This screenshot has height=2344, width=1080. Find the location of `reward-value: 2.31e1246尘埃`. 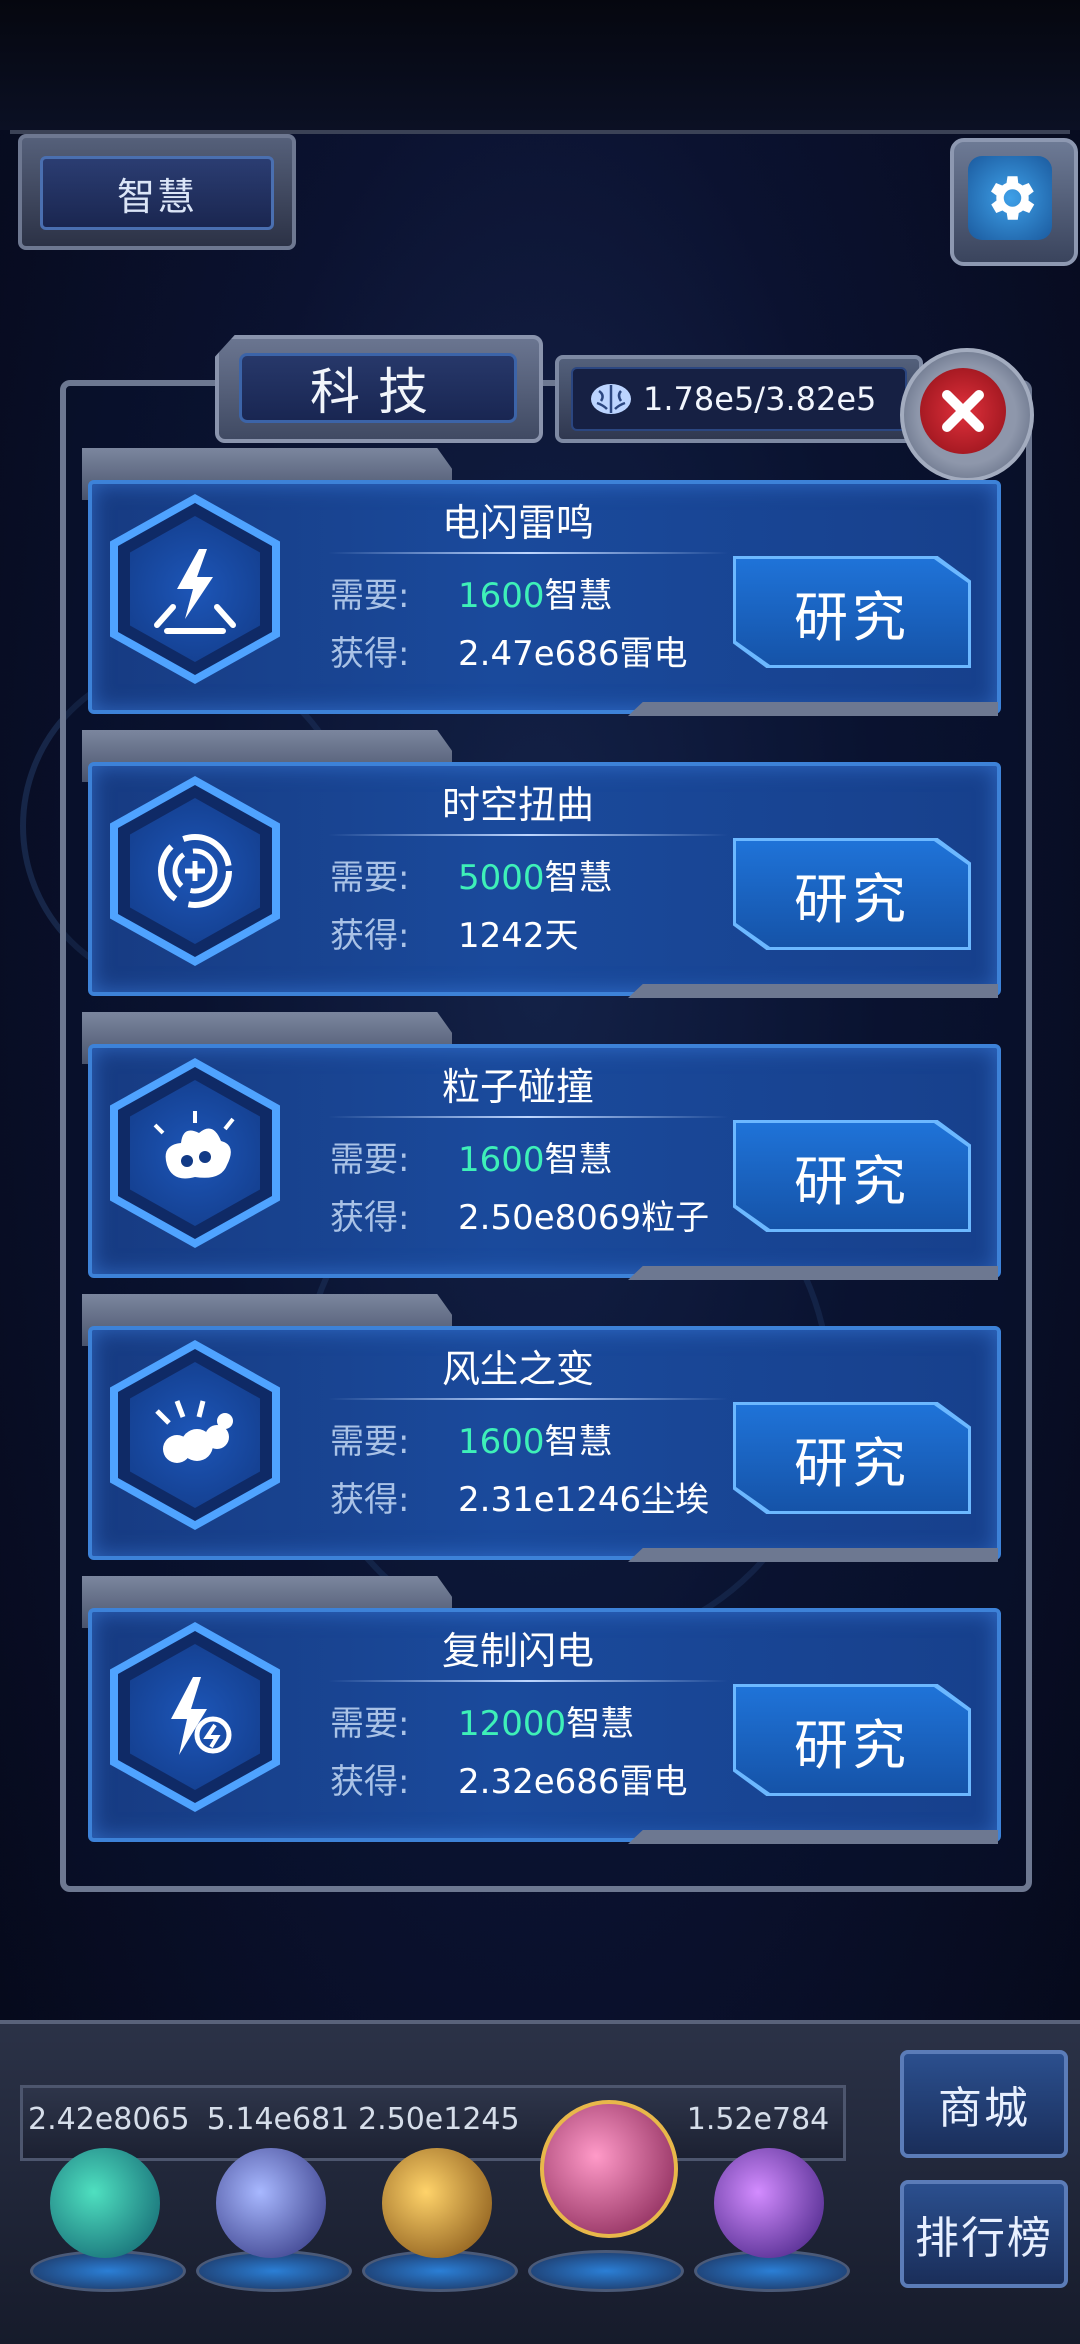

reward-value: 2.31e1246尘埃 is located at coordinates (584, 1500).